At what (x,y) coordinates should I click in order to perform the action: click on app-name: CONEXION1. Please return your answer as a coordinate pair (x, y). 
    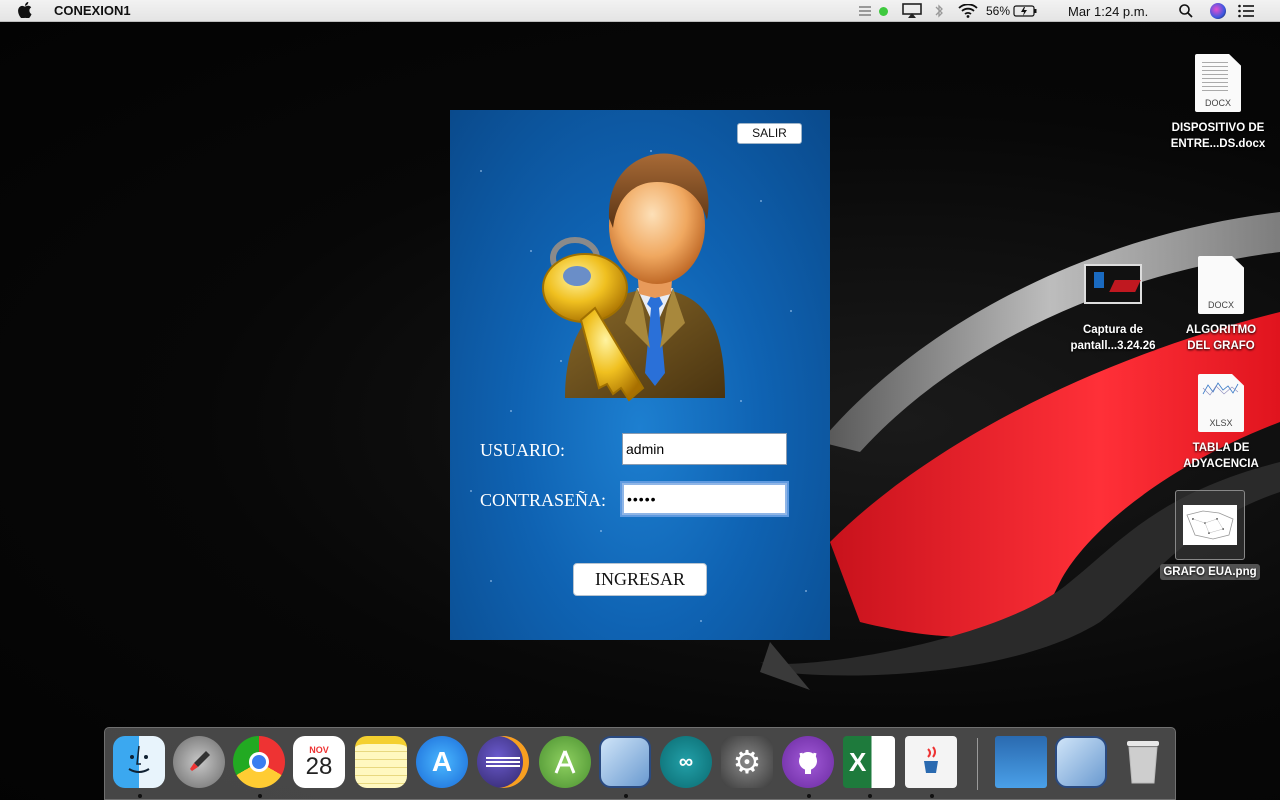
    Looking at the image, I should click on (92, 10).